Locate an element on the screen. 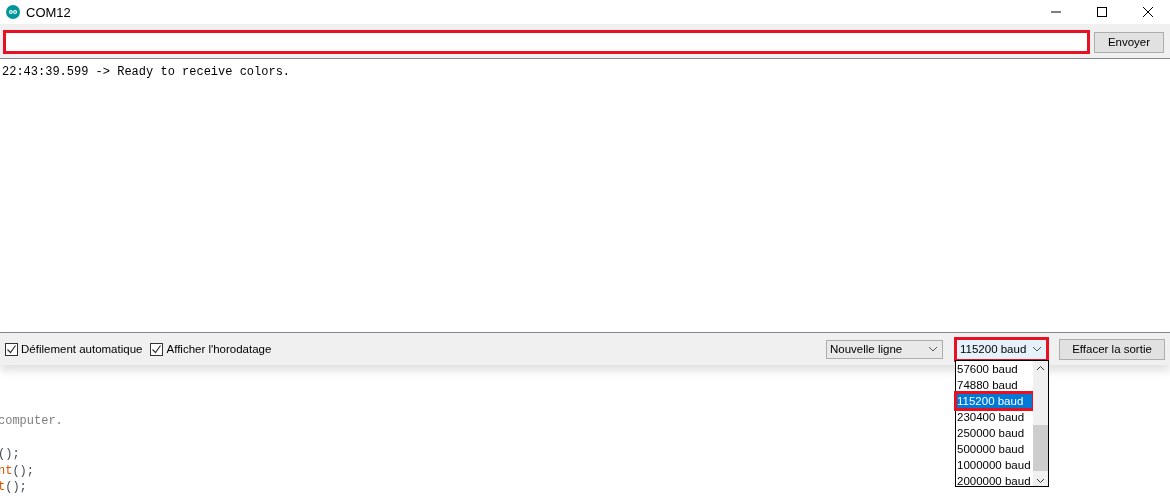 The width and height of the screenshot is (1170, 497). close-icon is located at coordinates (1148, 12).